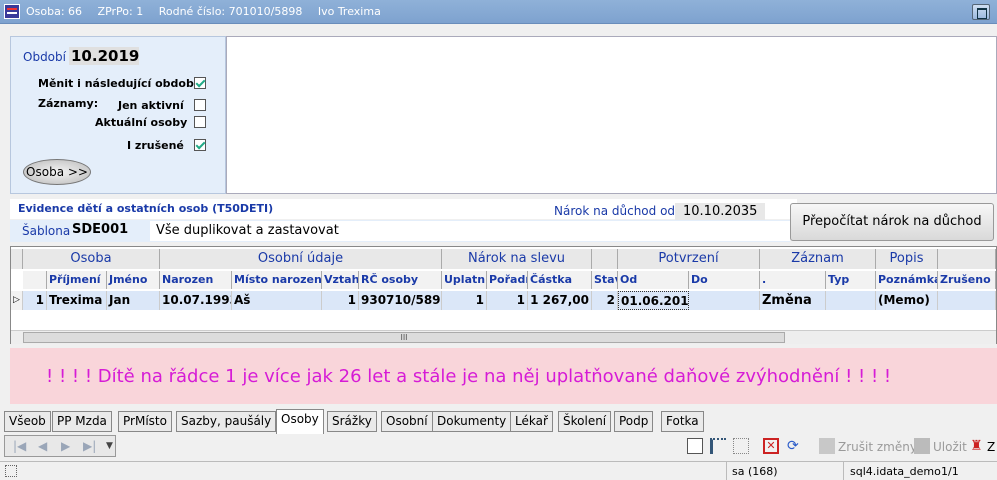 The height and width of the screenshot is (480, 997). Describe the element at coordinates (400, 300) in the screenshot. I see `cell-rc: 930710/5898` at that location.